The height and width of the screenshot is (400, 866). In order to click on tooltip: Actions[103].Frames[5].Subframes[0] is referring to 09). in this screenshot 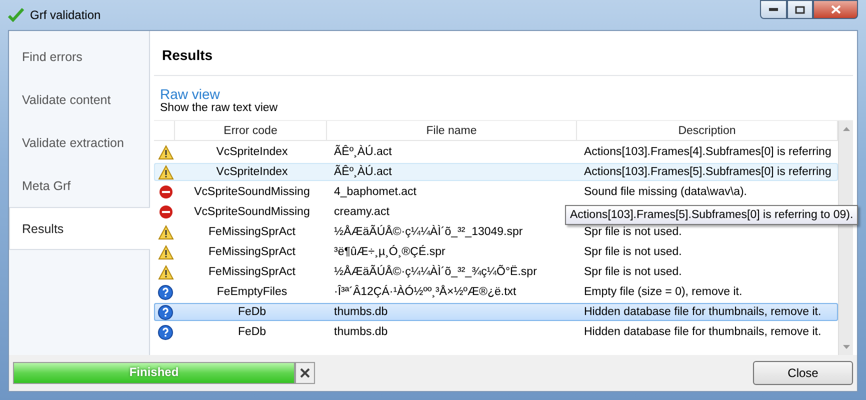, I will do `click(711, 215)`.